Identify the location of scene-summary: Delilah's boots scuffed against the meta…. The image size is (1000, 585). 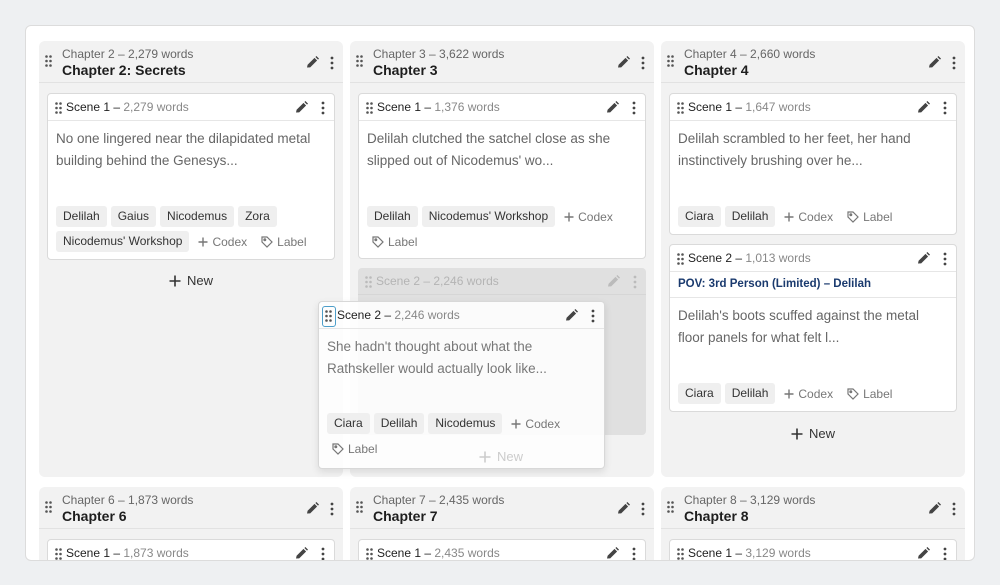
(813, 323).